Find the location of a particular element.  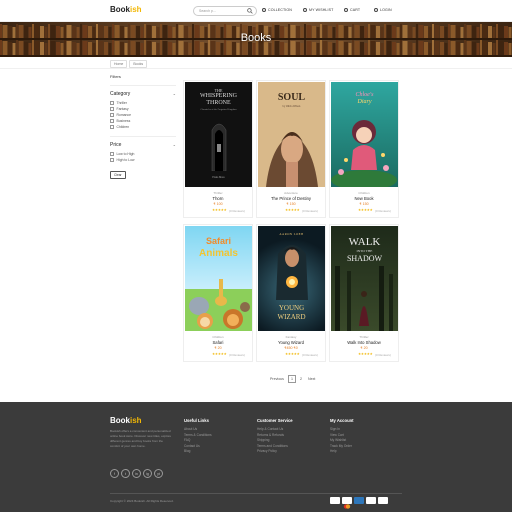

filter-option-children: Children is located at coordinates (143, 127).